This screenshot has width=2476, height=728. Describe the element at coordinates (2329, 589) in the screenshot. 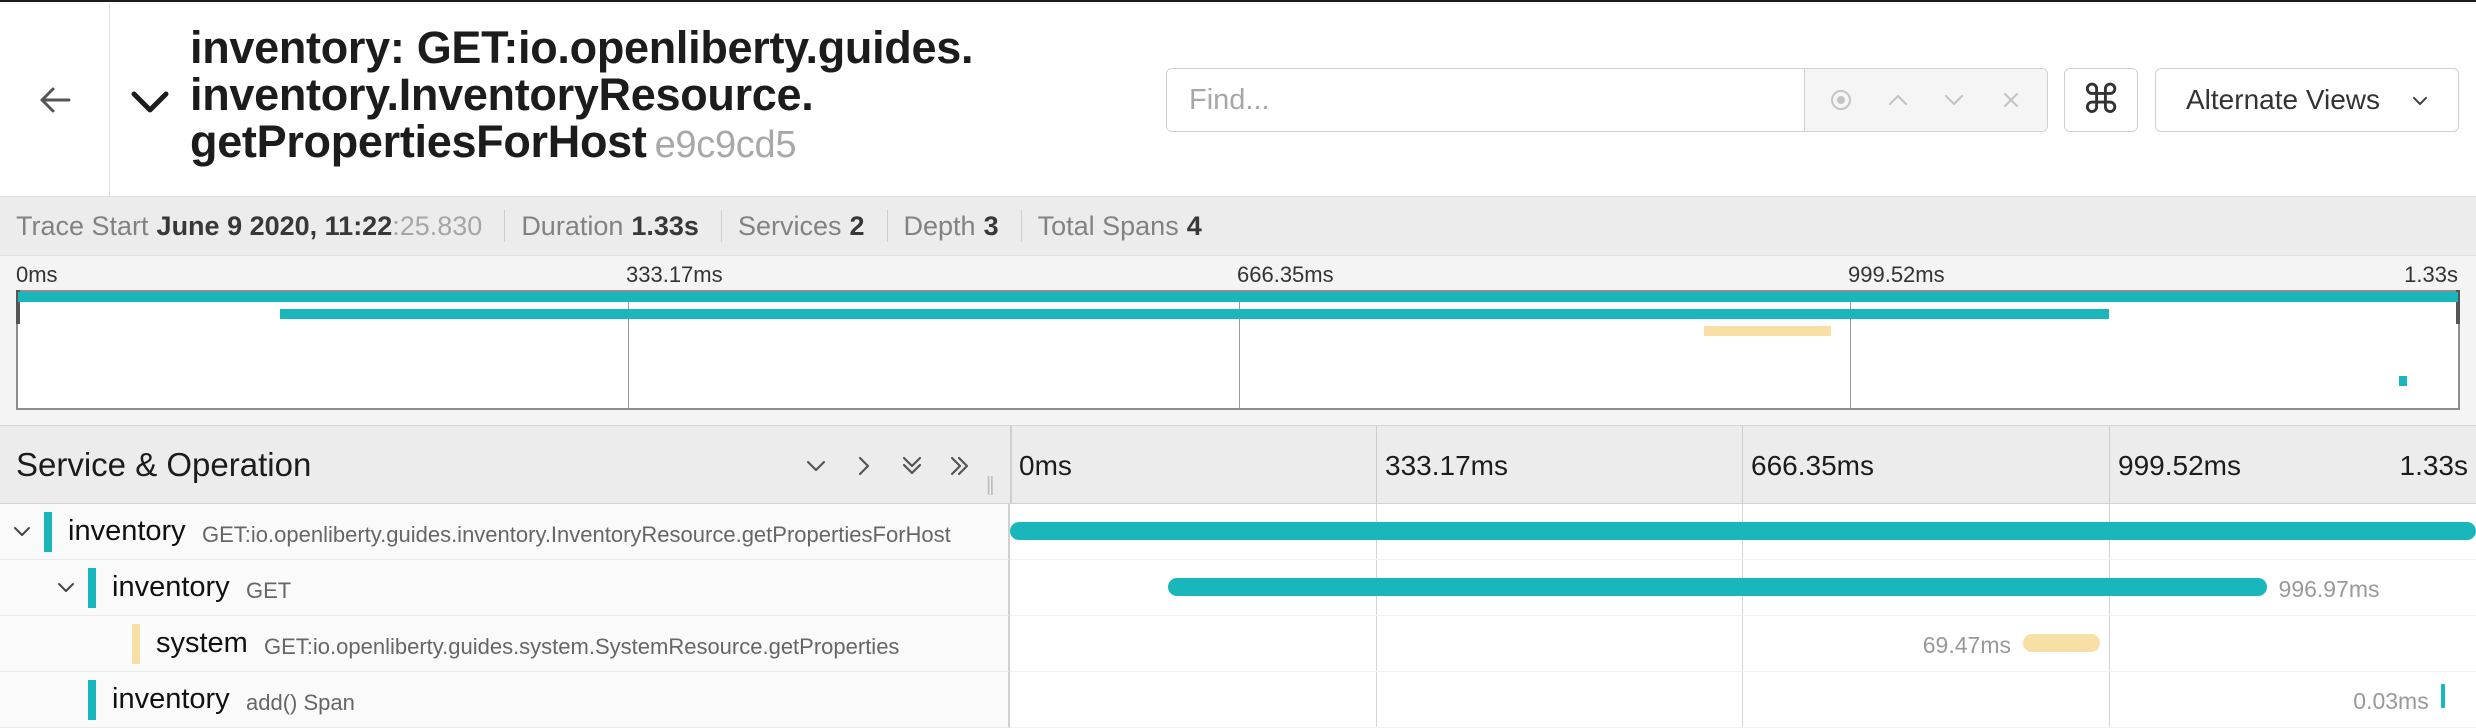

I see `span-duration-label: 996.97ms` at that location.